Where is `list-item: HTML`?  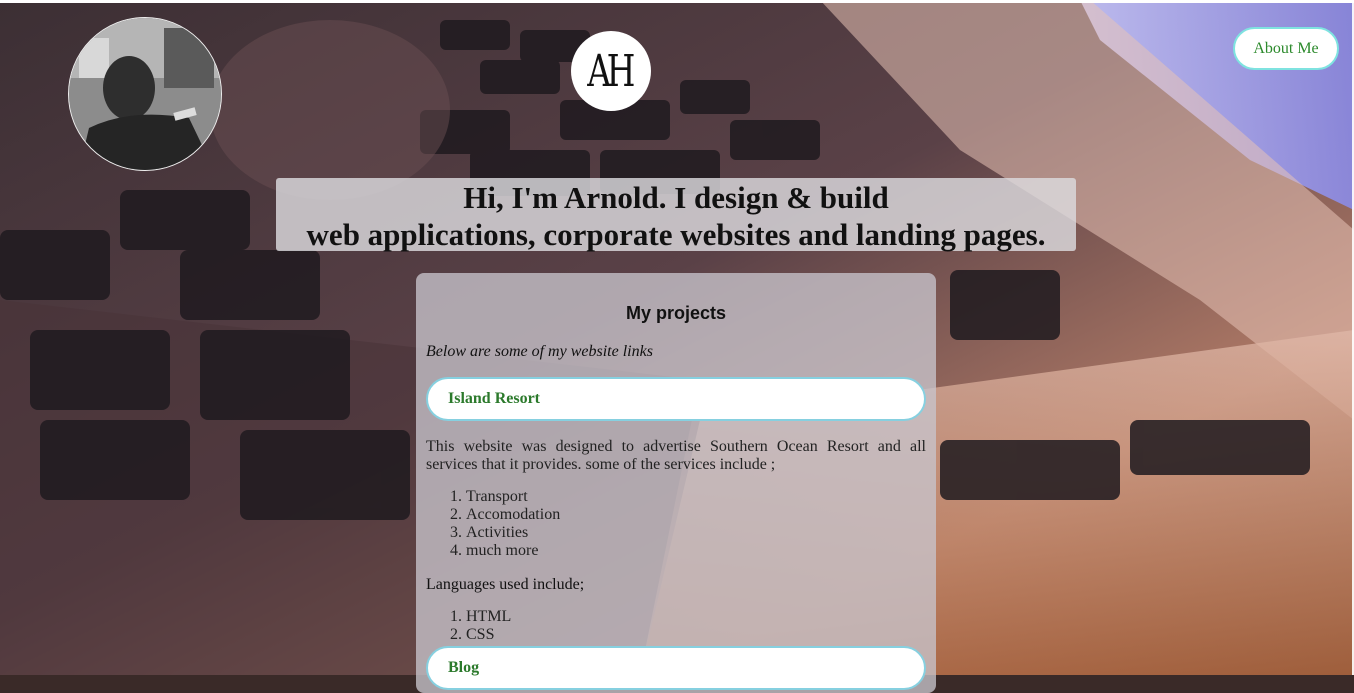
list-item: HTML is located at coordinates (696, 617).